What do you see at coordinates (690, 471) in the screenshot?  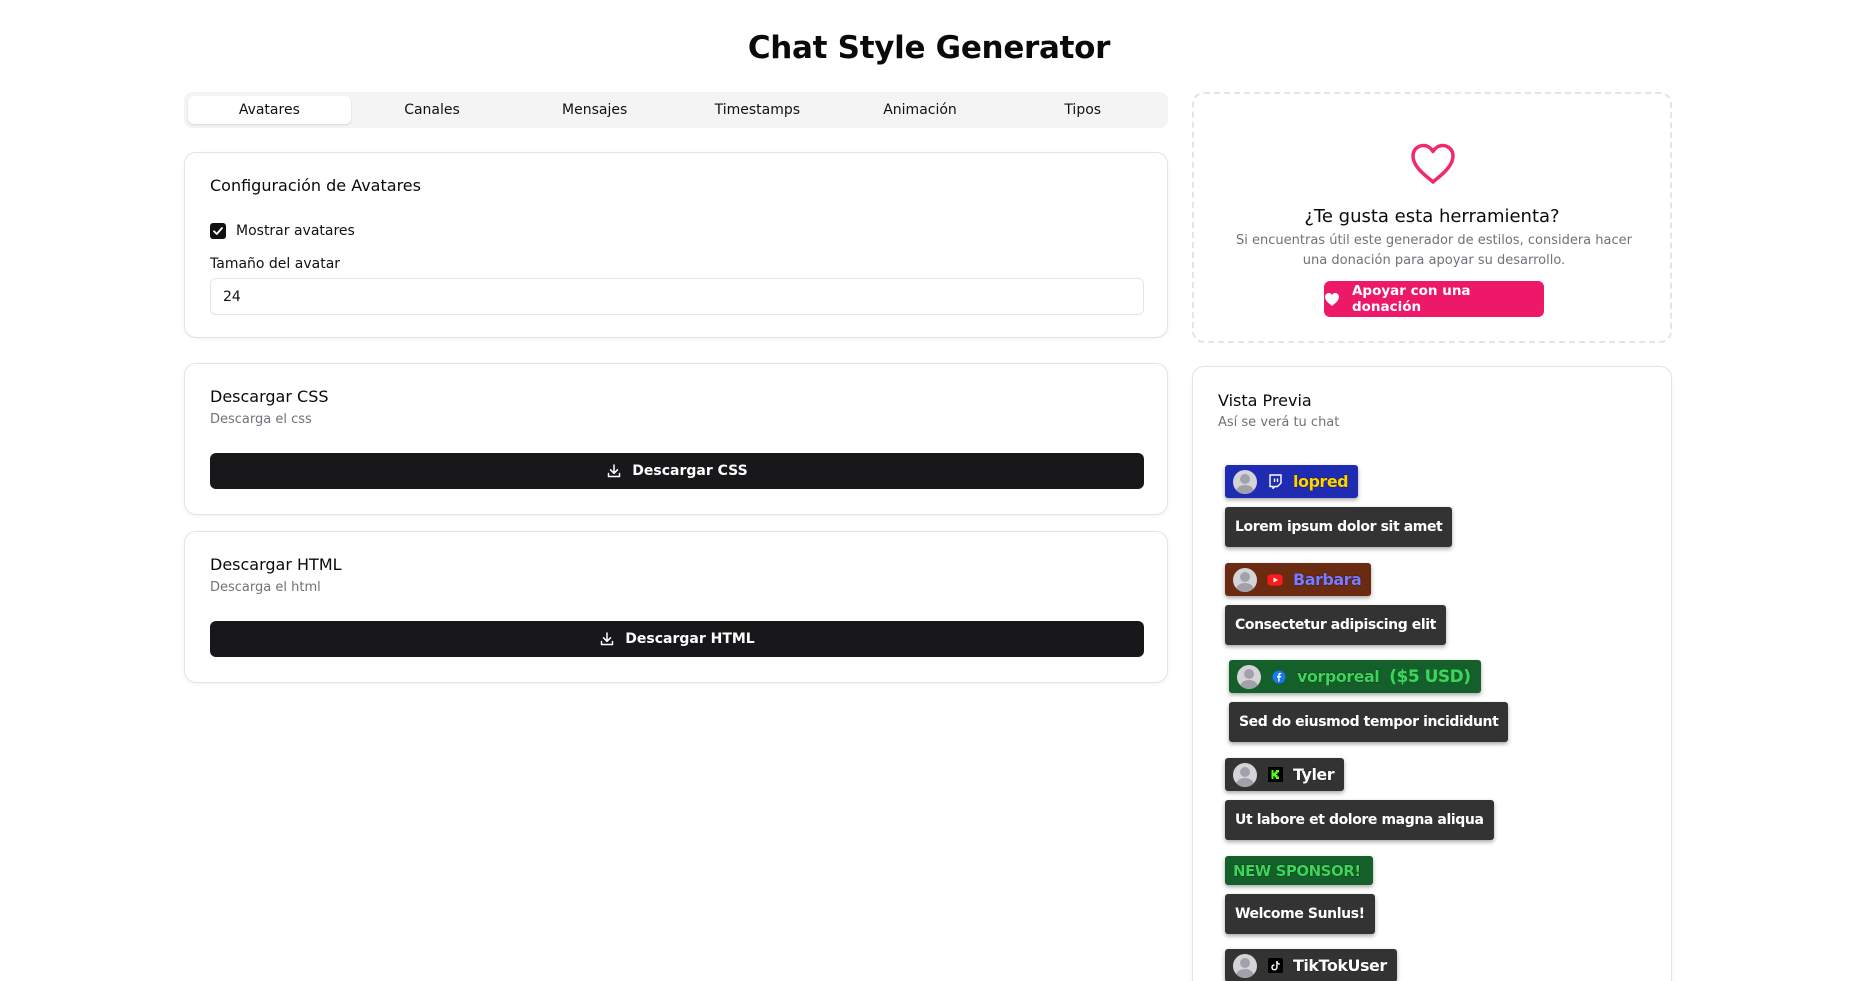 I see `download-css-label: Descargar CSS` at bounding box center [690, 471].